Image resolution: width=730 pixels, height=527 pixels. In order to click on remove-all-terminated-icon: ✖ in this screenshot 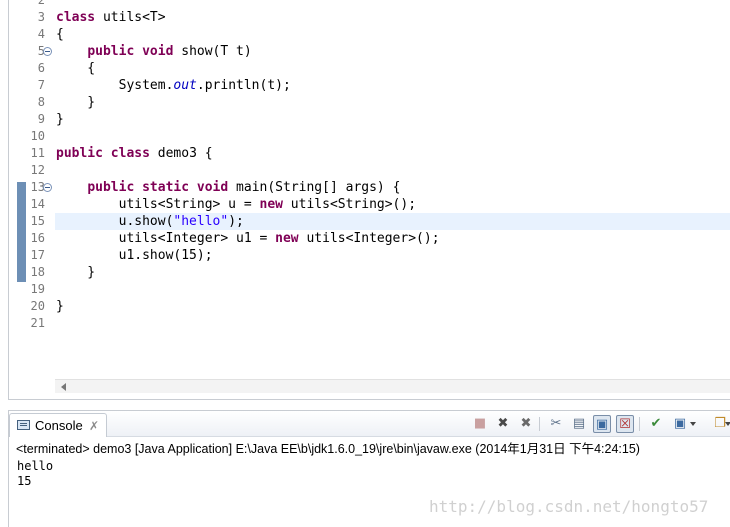, I will do `click(526, 424)`.